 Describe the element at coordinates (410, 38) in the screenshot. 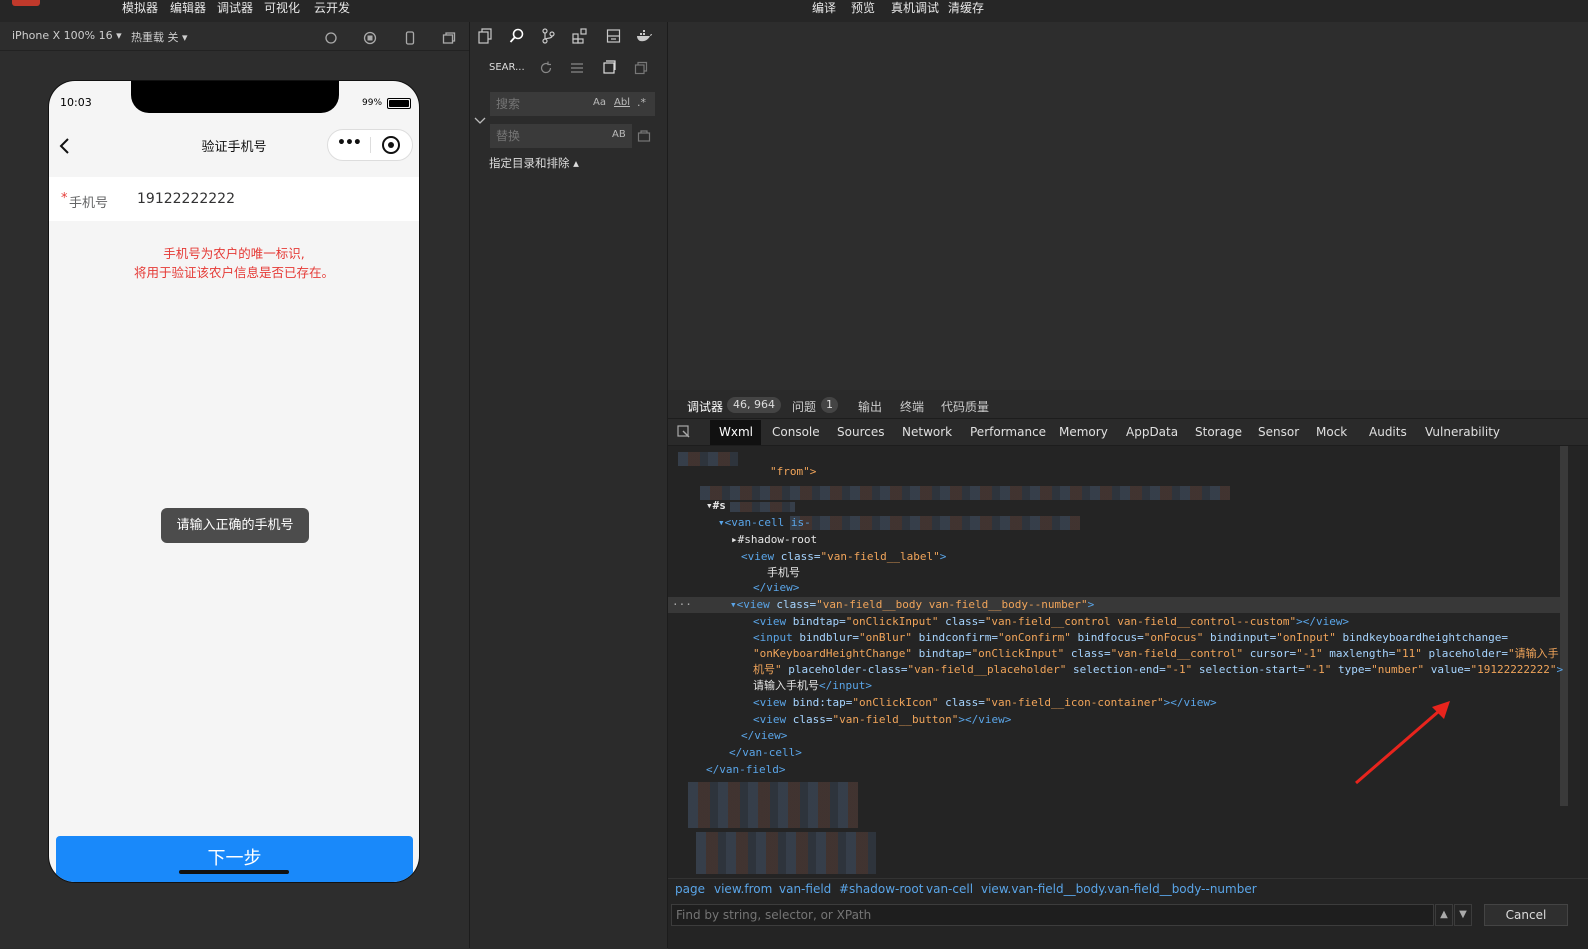

I see `phone-icon` at that location.